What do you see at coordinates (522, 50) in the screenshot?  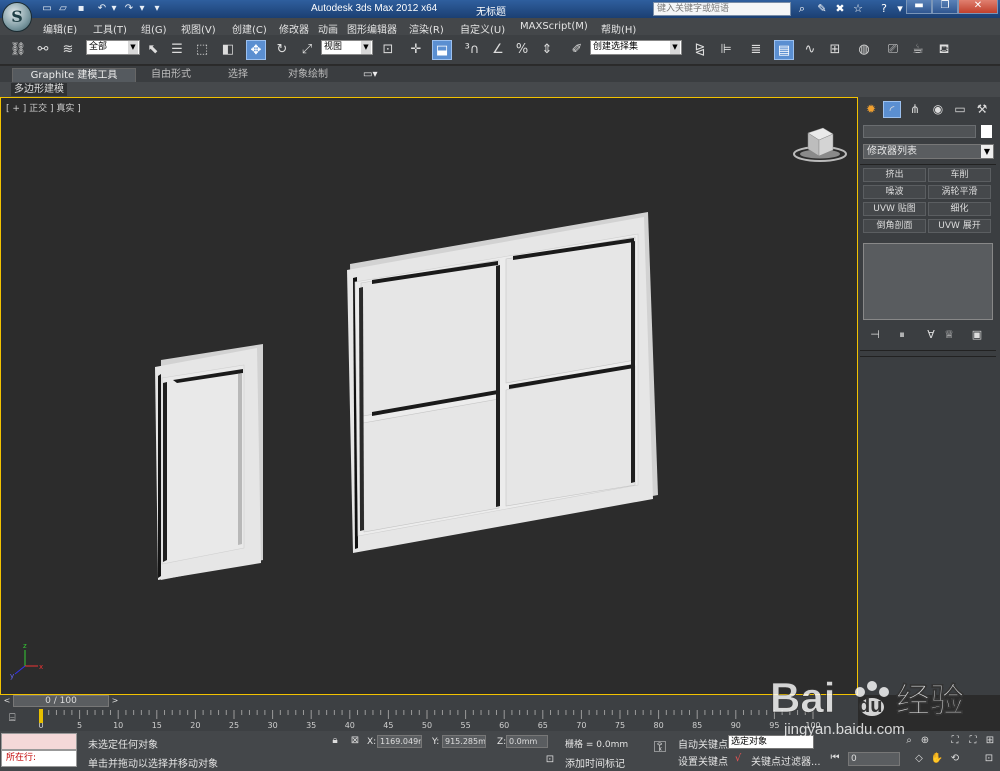 I see `percent-snap-icon: %` at bounding box center [522, 50].